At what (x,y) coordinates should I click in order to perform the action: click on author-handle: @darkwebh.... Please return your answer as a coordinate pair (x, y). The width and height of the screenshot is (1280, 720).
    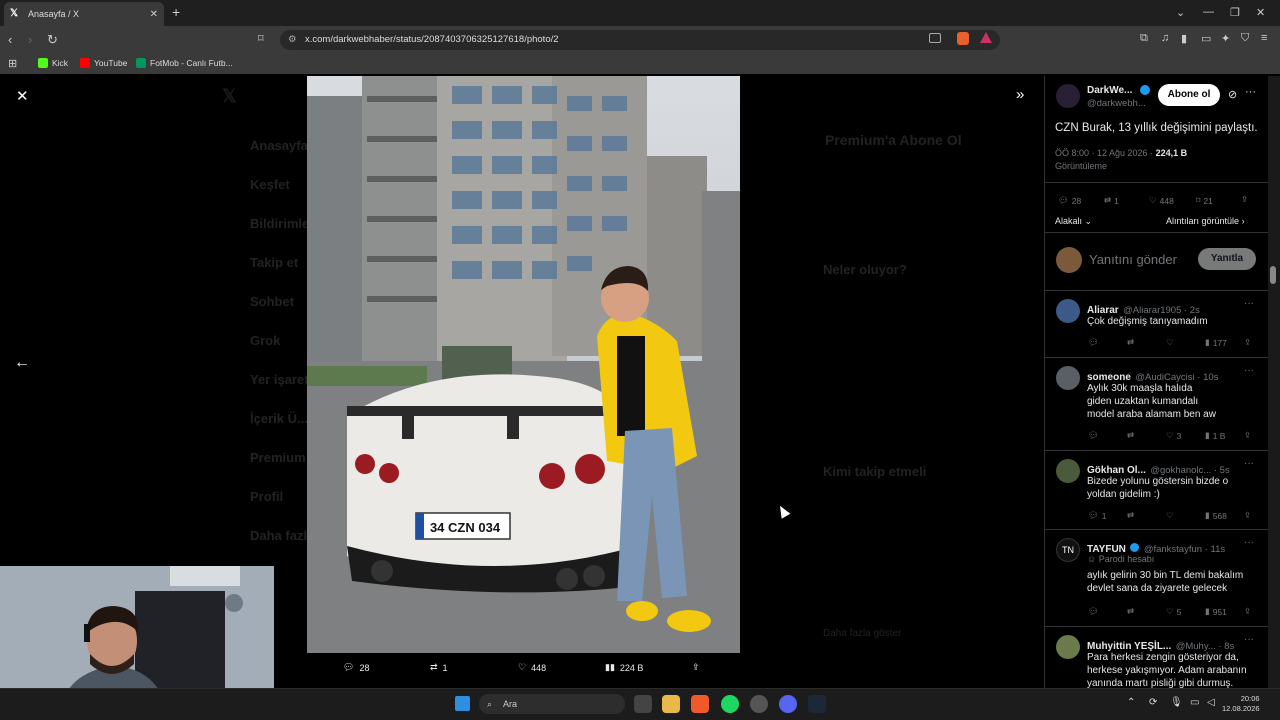
    Looking at the image, I should click on (1116, 103).